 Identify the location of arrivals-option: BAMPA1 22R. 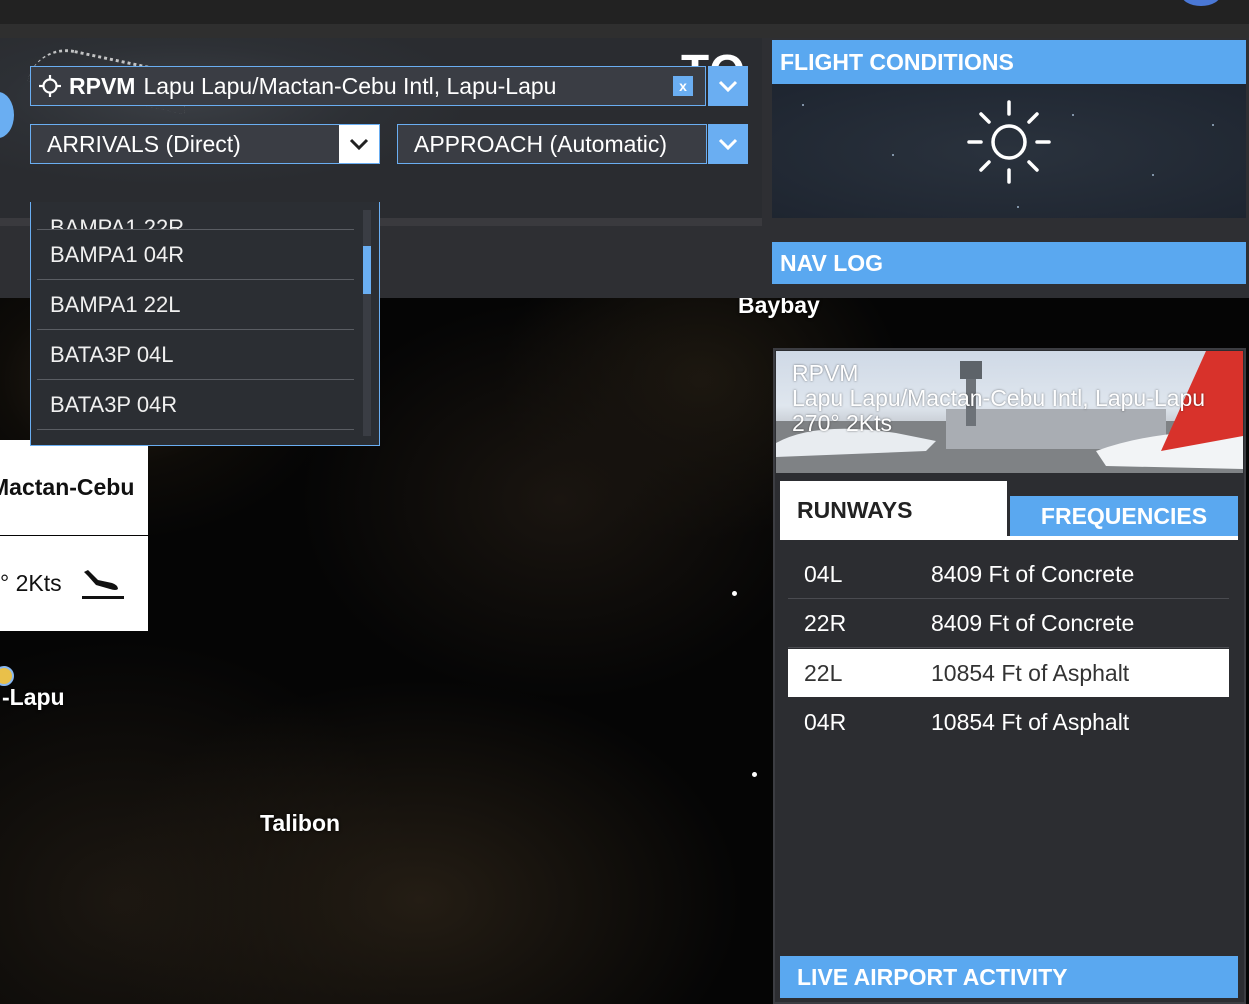
(195, 216).